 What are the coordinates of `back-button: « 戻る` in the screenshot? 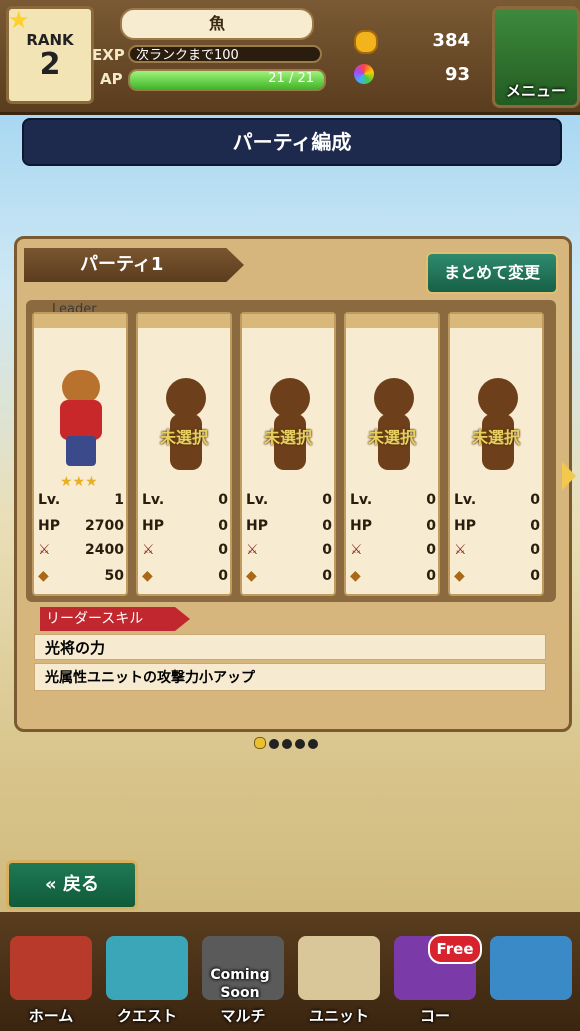 It's located at (72, 885).